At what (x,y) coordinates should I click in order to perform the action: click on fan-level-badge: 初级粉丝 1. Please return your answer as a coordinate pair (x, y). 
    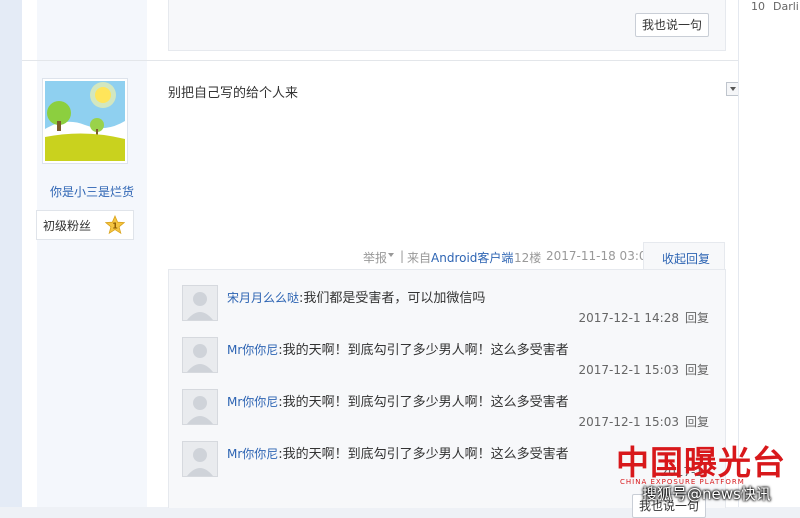
    Looking at the image, I should click on (85, 225).